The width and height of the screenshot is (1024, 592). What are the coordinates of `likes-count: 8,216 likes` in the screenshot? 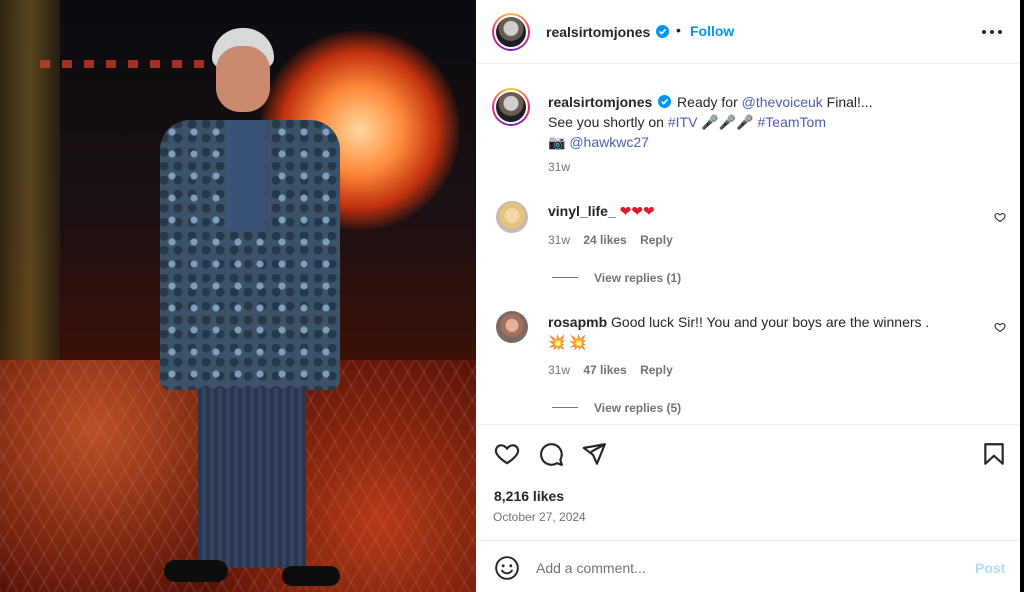 It's located at (529, 496).